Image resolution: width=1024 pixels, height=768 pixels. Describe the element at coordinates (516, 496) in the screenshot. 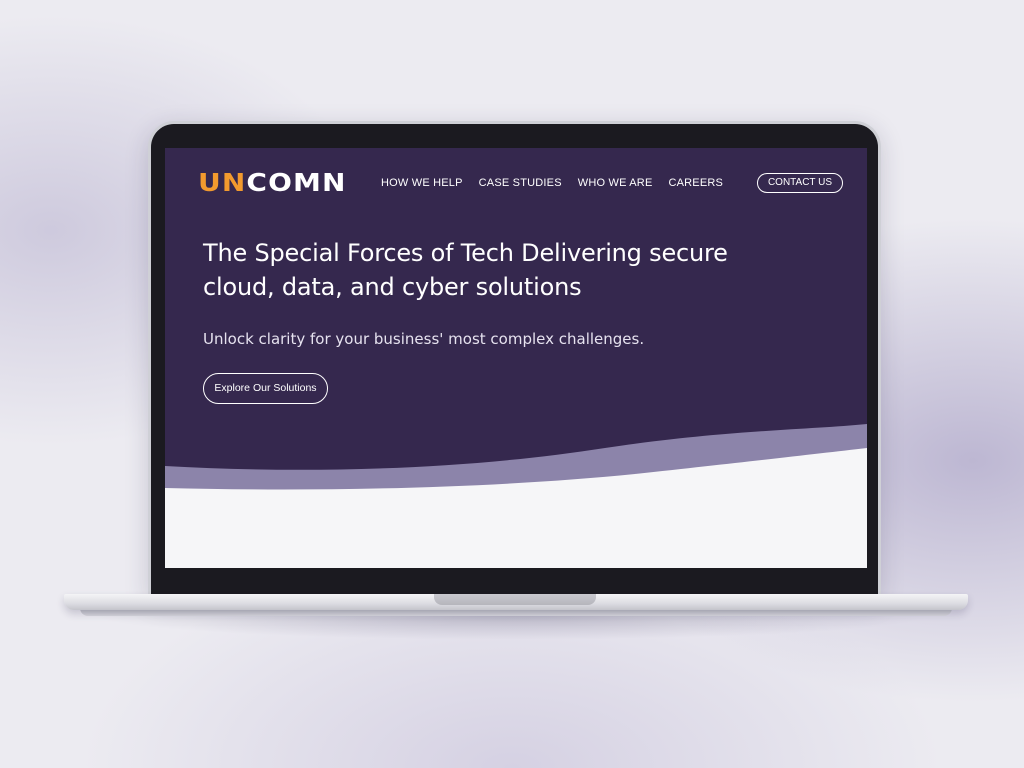

I see `hero-wave-divider` at that location.